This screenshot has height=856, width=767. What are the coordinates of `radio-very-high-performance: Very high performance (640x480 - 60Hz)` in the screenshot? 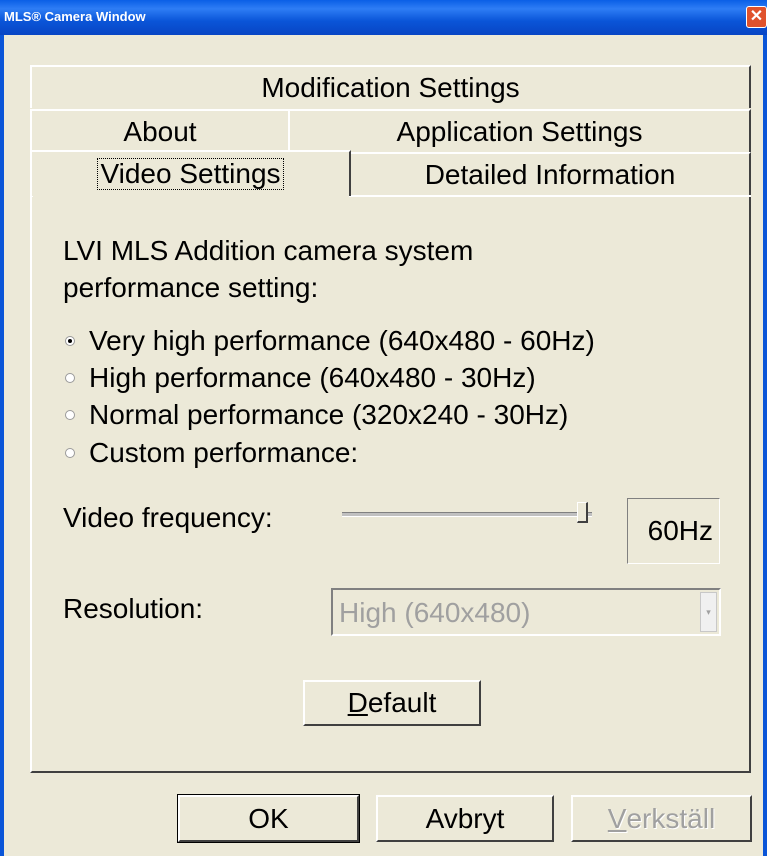 It's located at (330, 341).